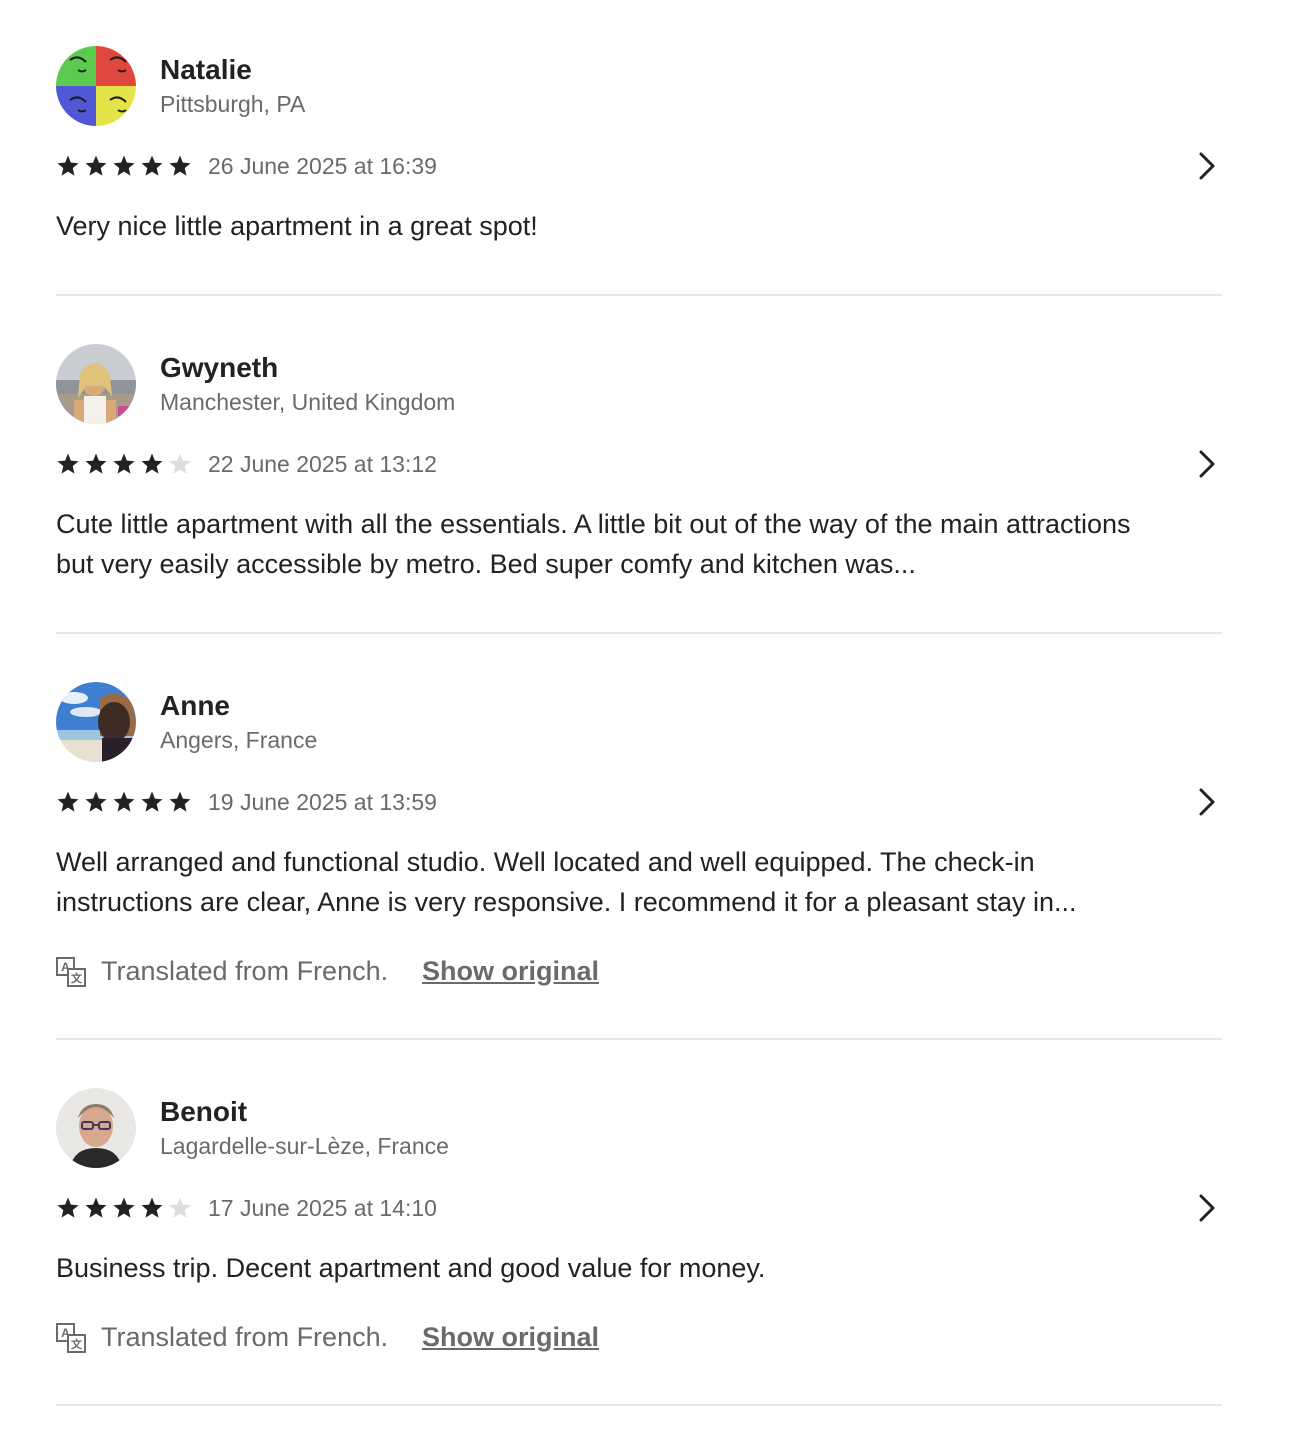  What do you see at coordinates (195, 705) in the screenshot?
I see `reviewer-name: Anne` at bounding box center [195, 705].